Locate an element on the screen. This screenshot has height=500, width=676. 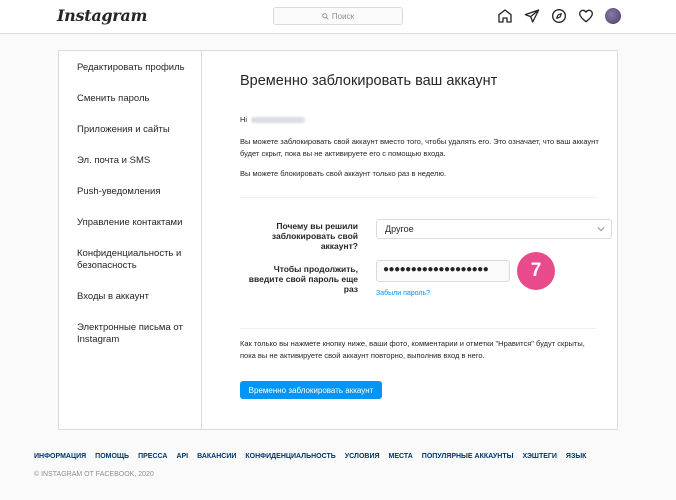
footer-link-hashtags: ХЭШТЕГИ is located at coordinates (539, 456).